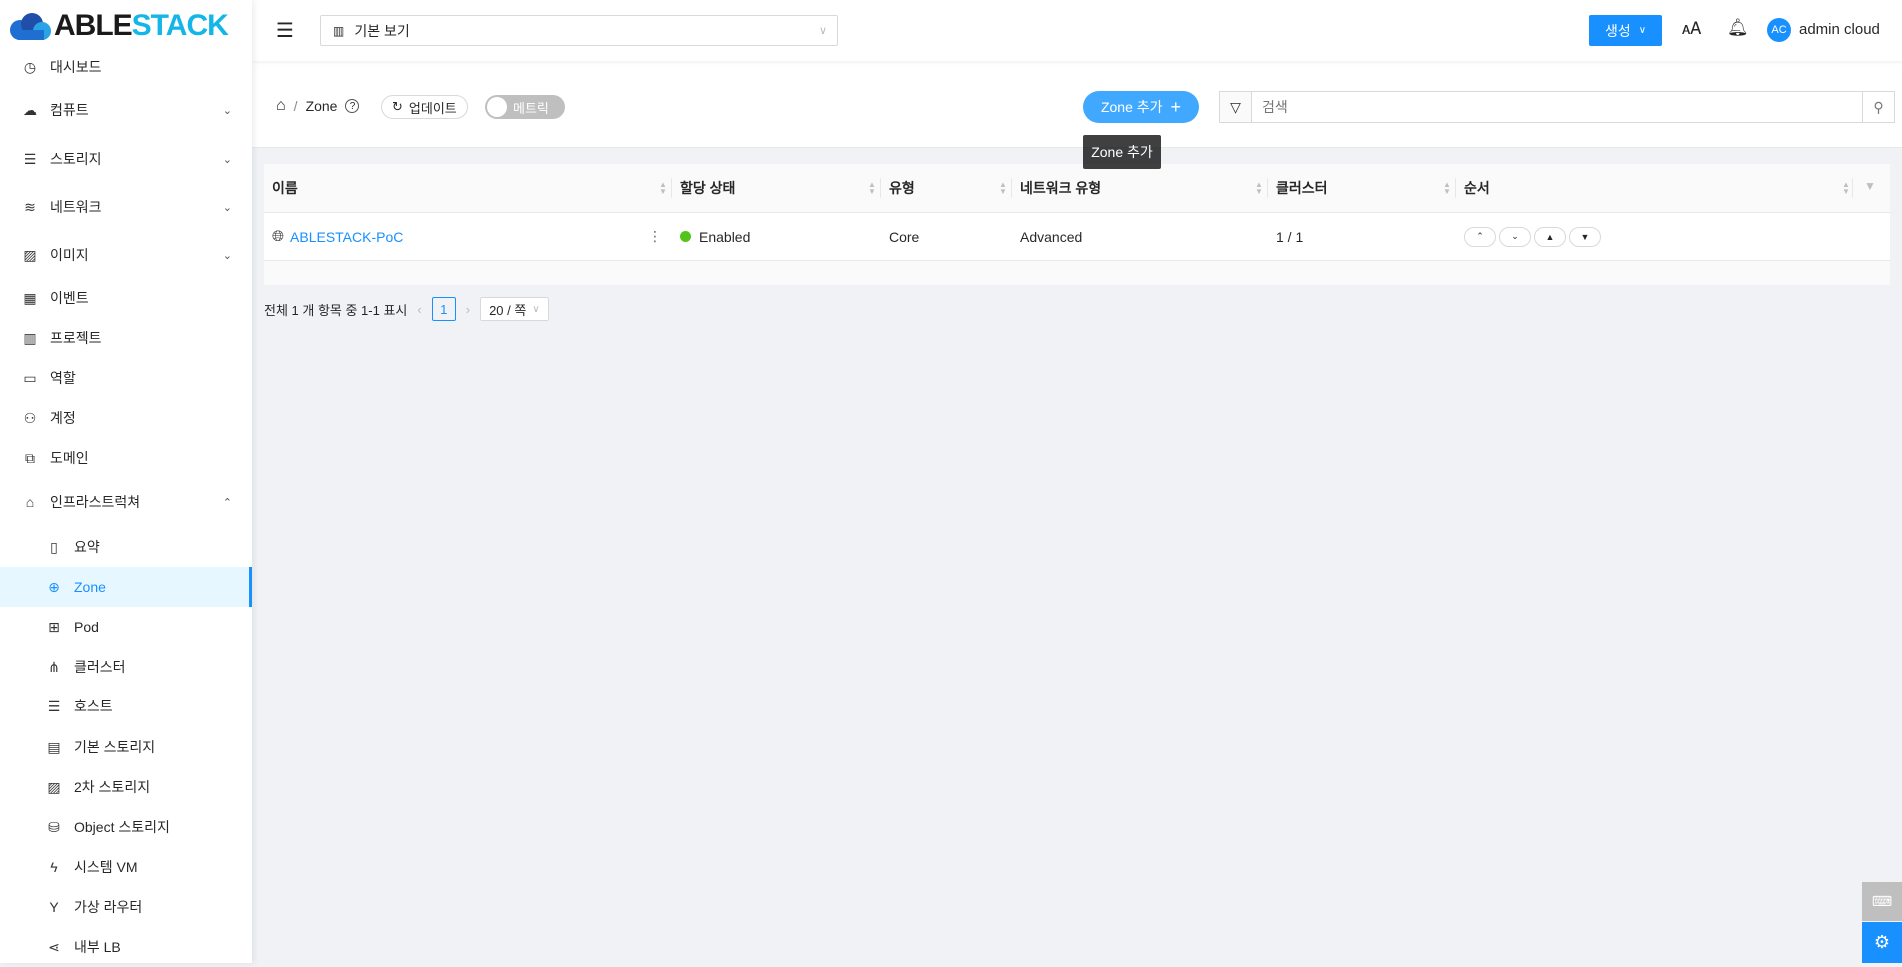 The height and width of the screenshot is (967, 1902). I want to click on ablestack-logo: ABLE STACK, so click(118, 26).